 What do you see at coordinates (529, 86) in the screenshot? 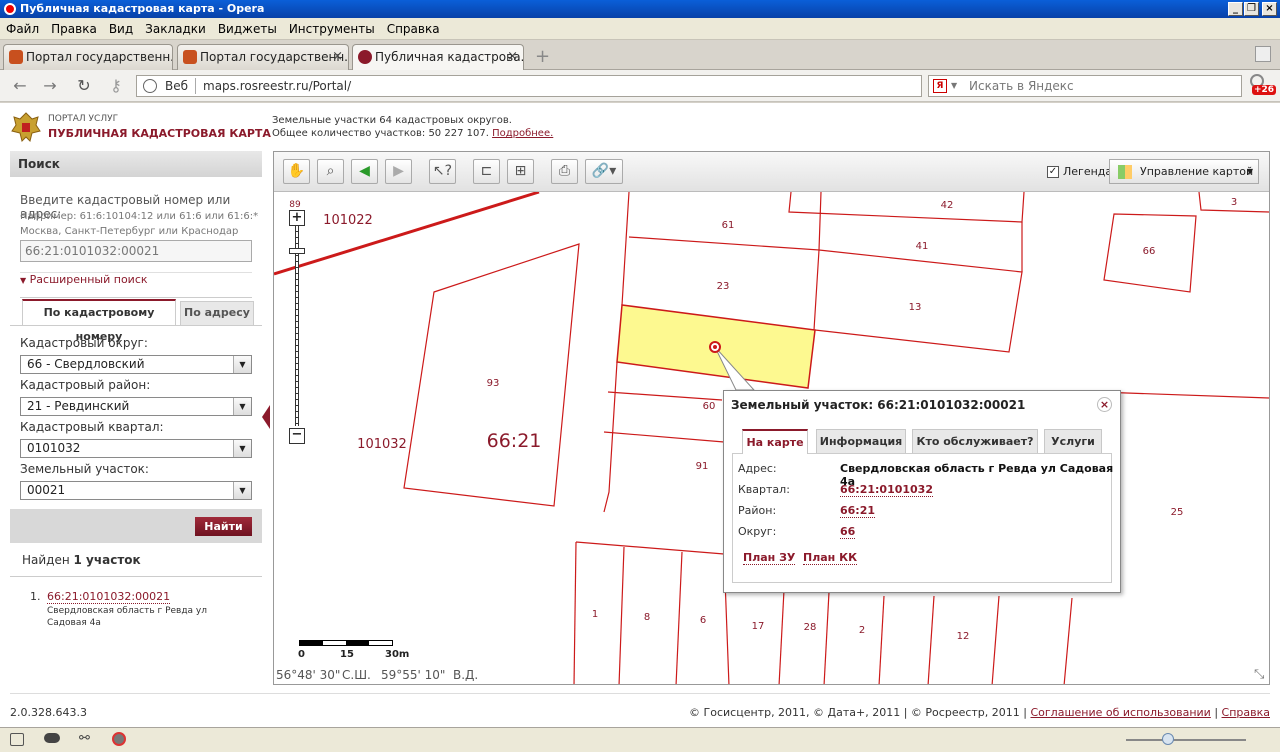
I see `address-field: Веб maps.rosreestr.ru/Portal/` at bounding box center [529, 86].